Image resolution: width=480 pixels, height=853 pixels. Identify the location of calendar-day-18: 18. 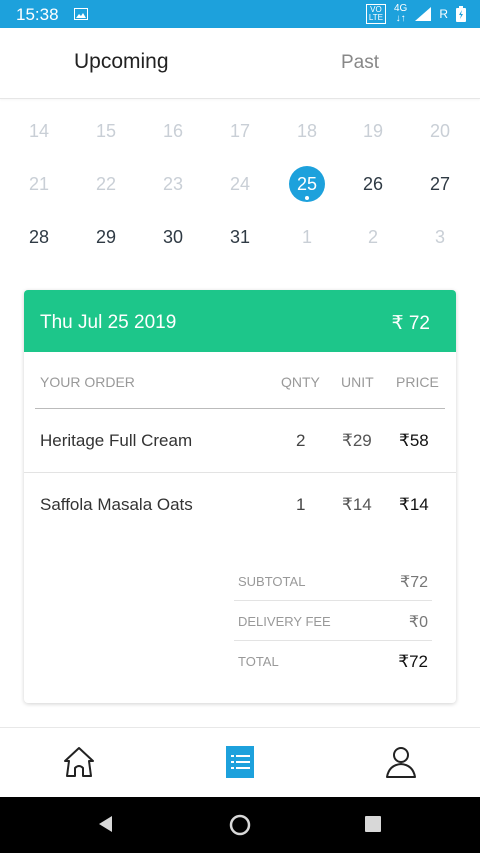
(307, 131).